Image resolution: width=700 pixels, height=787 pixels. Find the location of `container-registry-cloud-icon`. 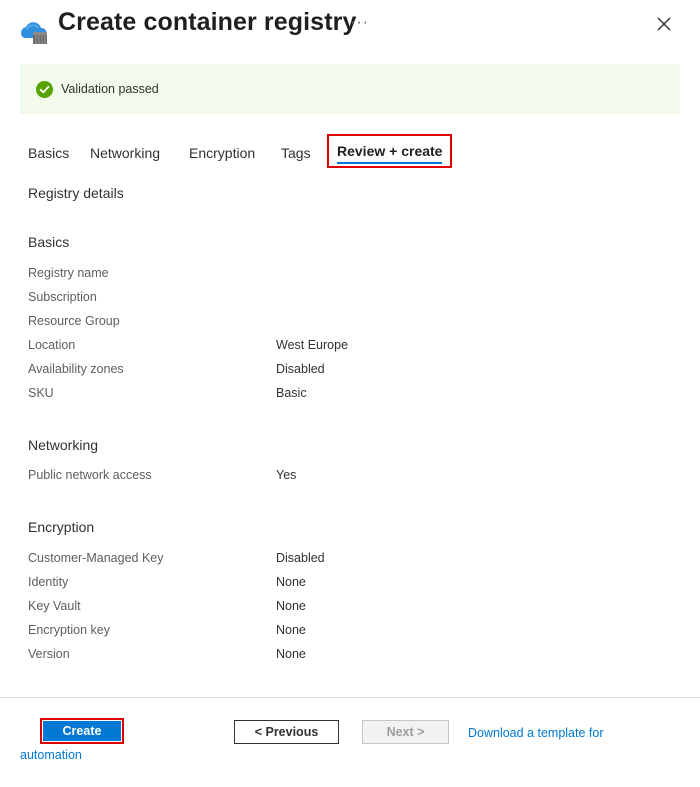

container-registry-cloud-icon is located at coordinates (34, 32).